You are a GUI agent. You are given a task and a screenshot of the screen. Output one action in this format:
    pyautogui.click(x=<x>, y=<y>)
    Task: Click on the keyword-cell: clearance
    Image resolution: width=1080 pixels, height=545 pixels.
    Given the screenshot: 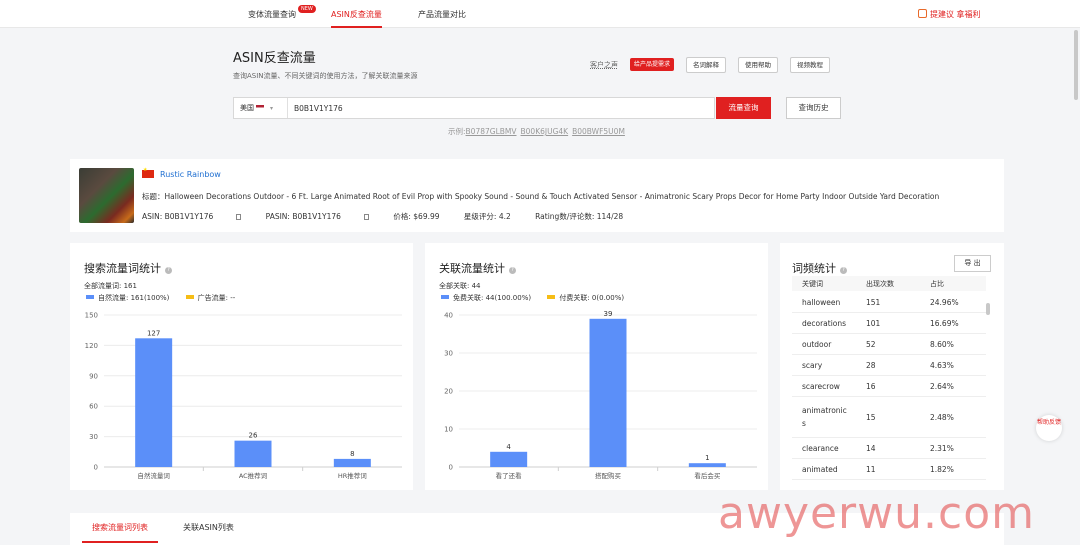 What is the action you would take?
    pyautogui.click(x=820, y=448)
    